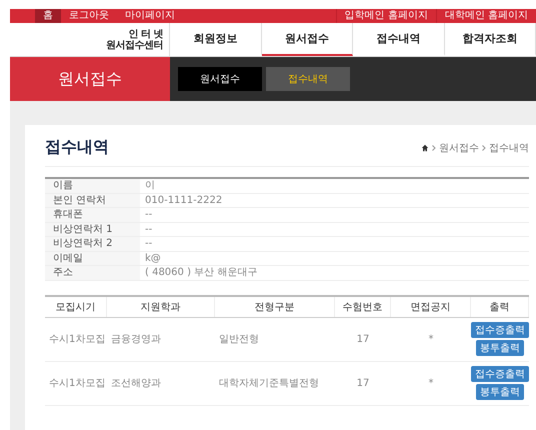  Describe the element at coordinates (48, 16) in the screenshot. I see `top-link: 홈` at that location.